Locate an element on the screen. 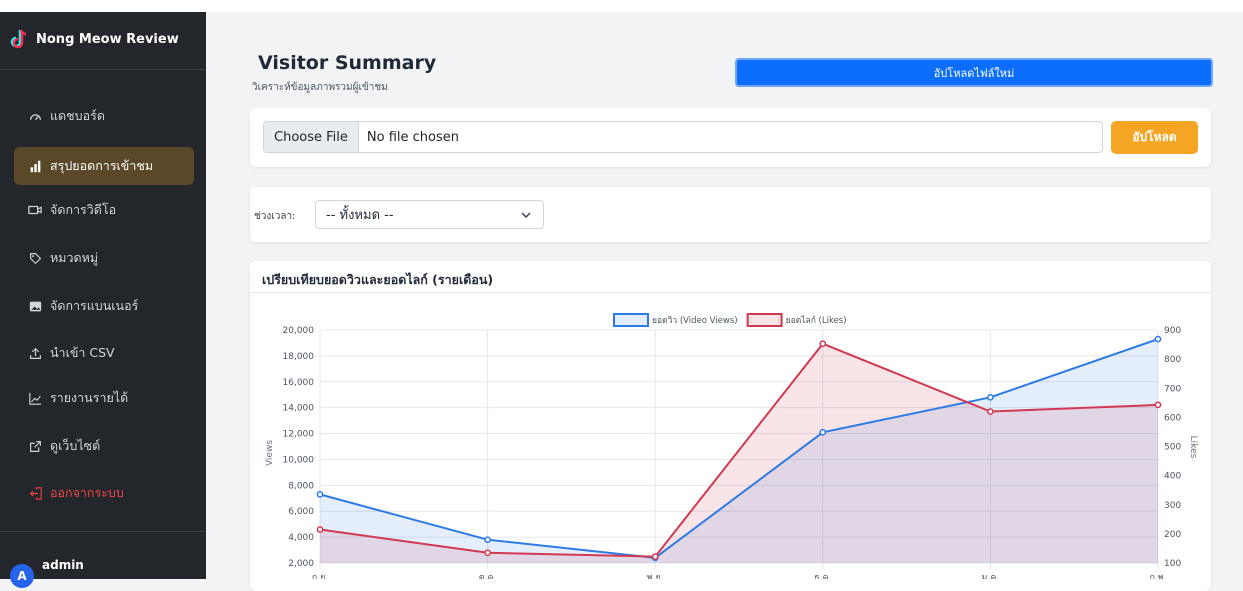 Image resolution: width=1243 pixels, height=591 pixels. graph-up-icon is located at coordinates (35, 398).